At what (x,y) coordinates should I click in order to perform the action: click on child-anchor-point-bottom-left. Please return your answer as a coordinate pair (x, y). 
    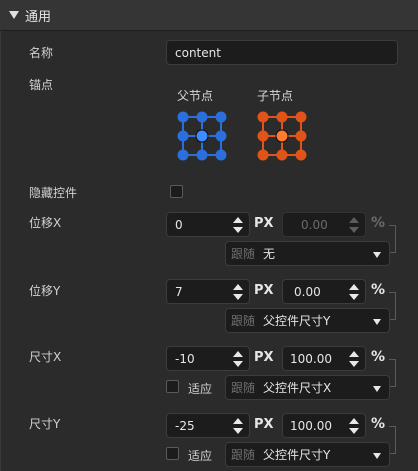
    Looking at the image, I should click on (263, 155).